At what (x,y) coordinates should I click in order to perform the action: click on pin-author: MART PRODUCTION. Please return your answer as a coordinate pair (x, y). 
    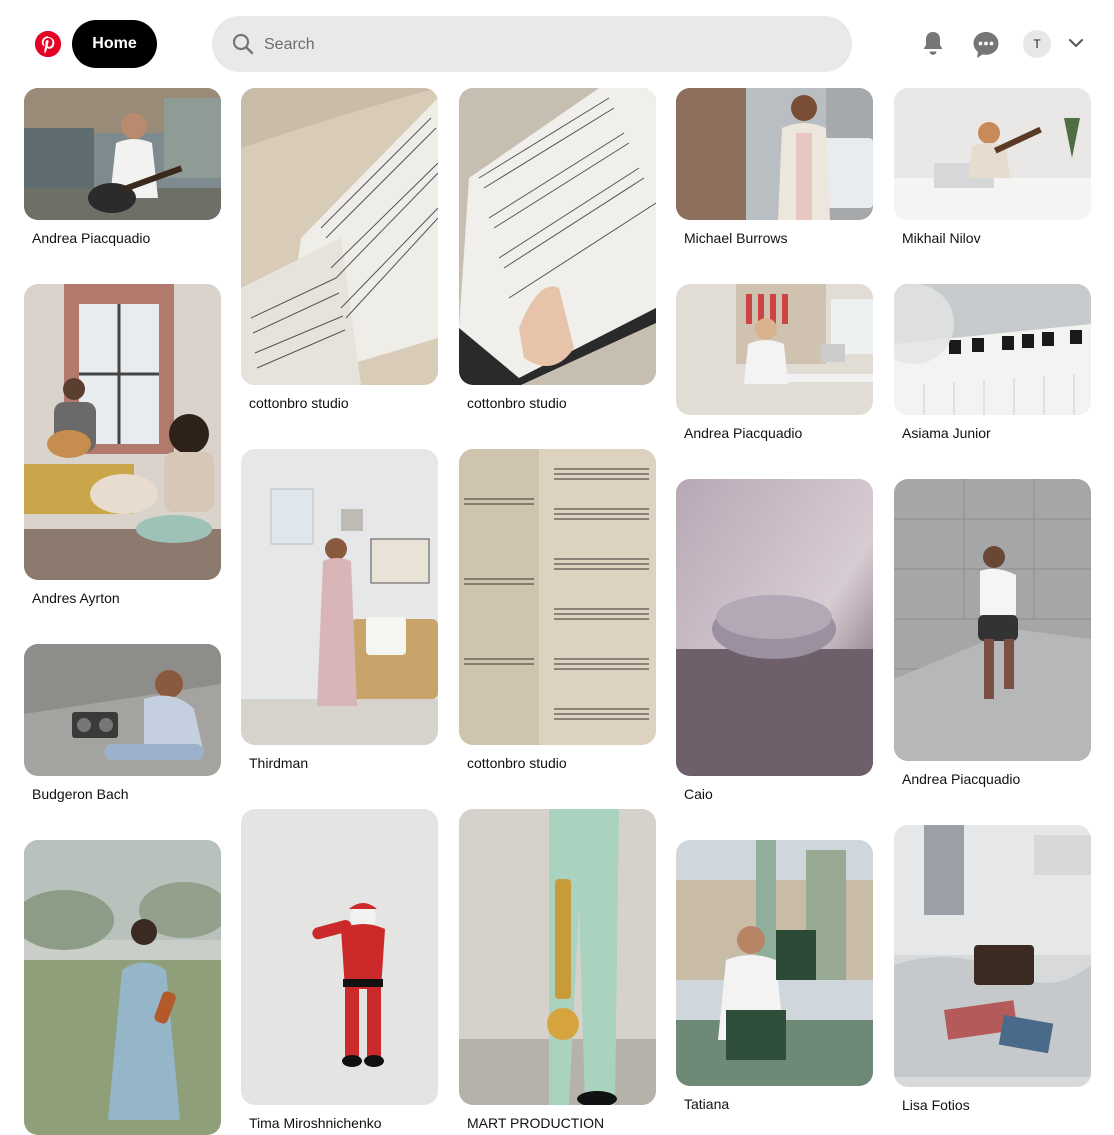
    Looking at the image, I should click on (535, 1123).